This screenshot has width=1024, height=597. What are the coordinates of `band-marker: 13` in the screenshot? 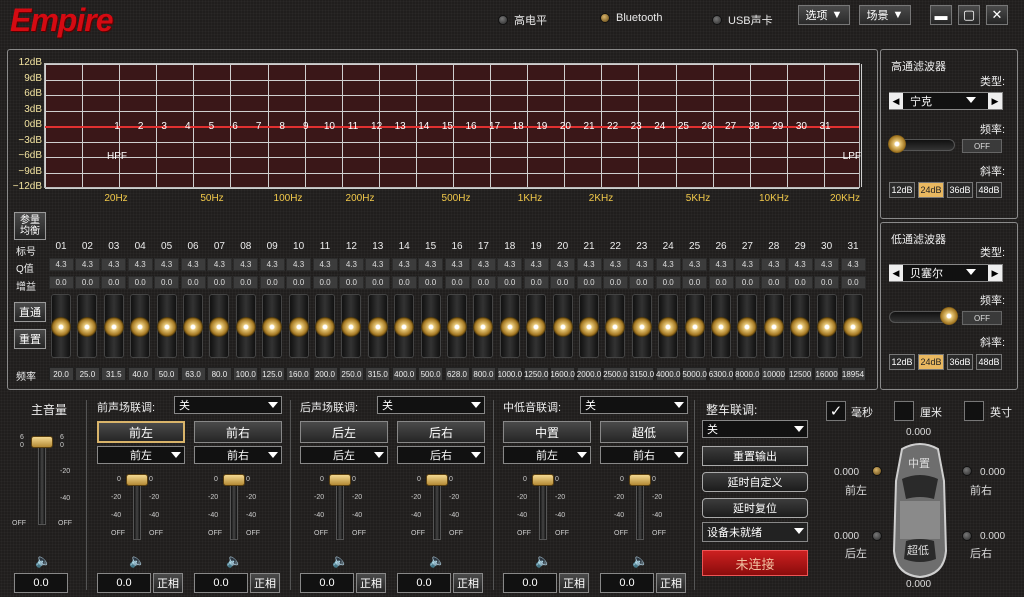 It's located at (400, 126).